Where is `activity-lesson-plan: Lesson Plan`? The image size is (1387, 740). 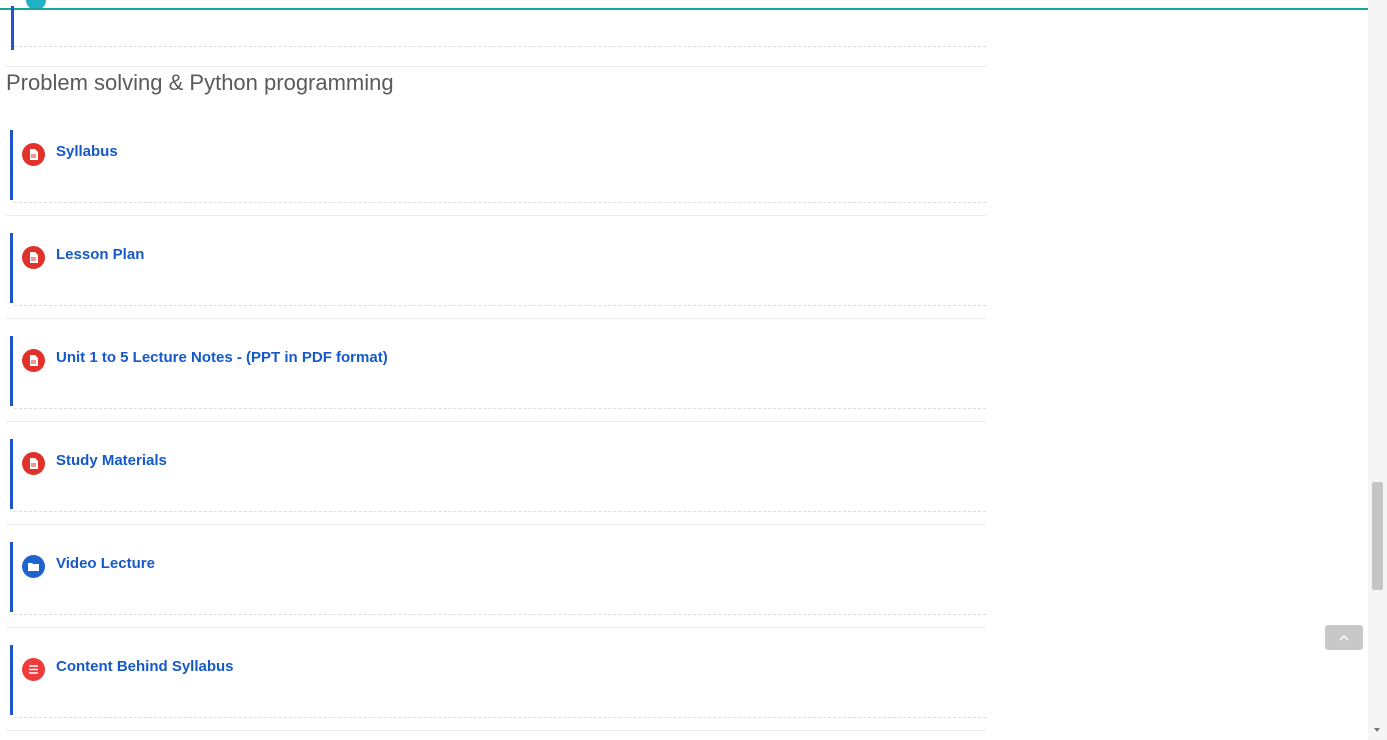 activity-lesson-plan: Lesson Plan is located at coordinates (496, 267).